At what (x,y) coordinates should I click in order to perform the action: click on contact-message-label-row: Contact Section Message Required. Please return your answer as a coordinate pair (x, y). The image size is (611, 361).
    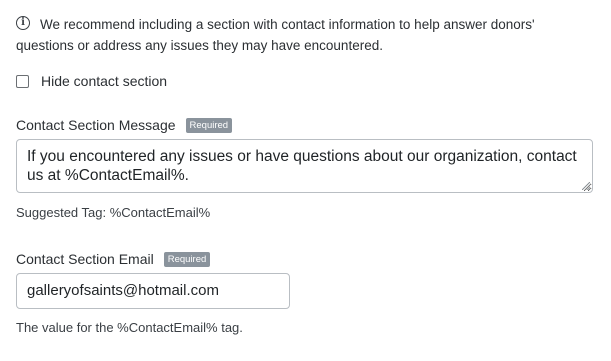
    Looking at the image, I should click on (124, 125).